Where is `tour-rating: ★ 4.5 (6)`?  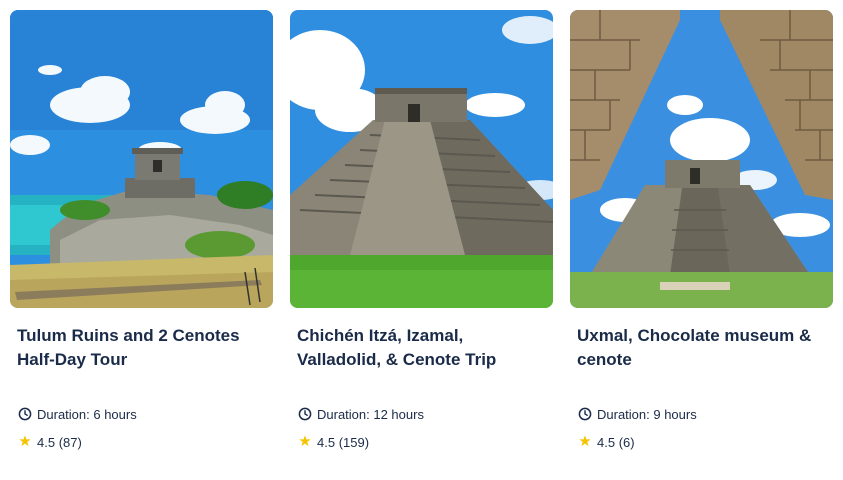
tour-rating: ★ 4.5 (6) is located at coordinates (606, 441).